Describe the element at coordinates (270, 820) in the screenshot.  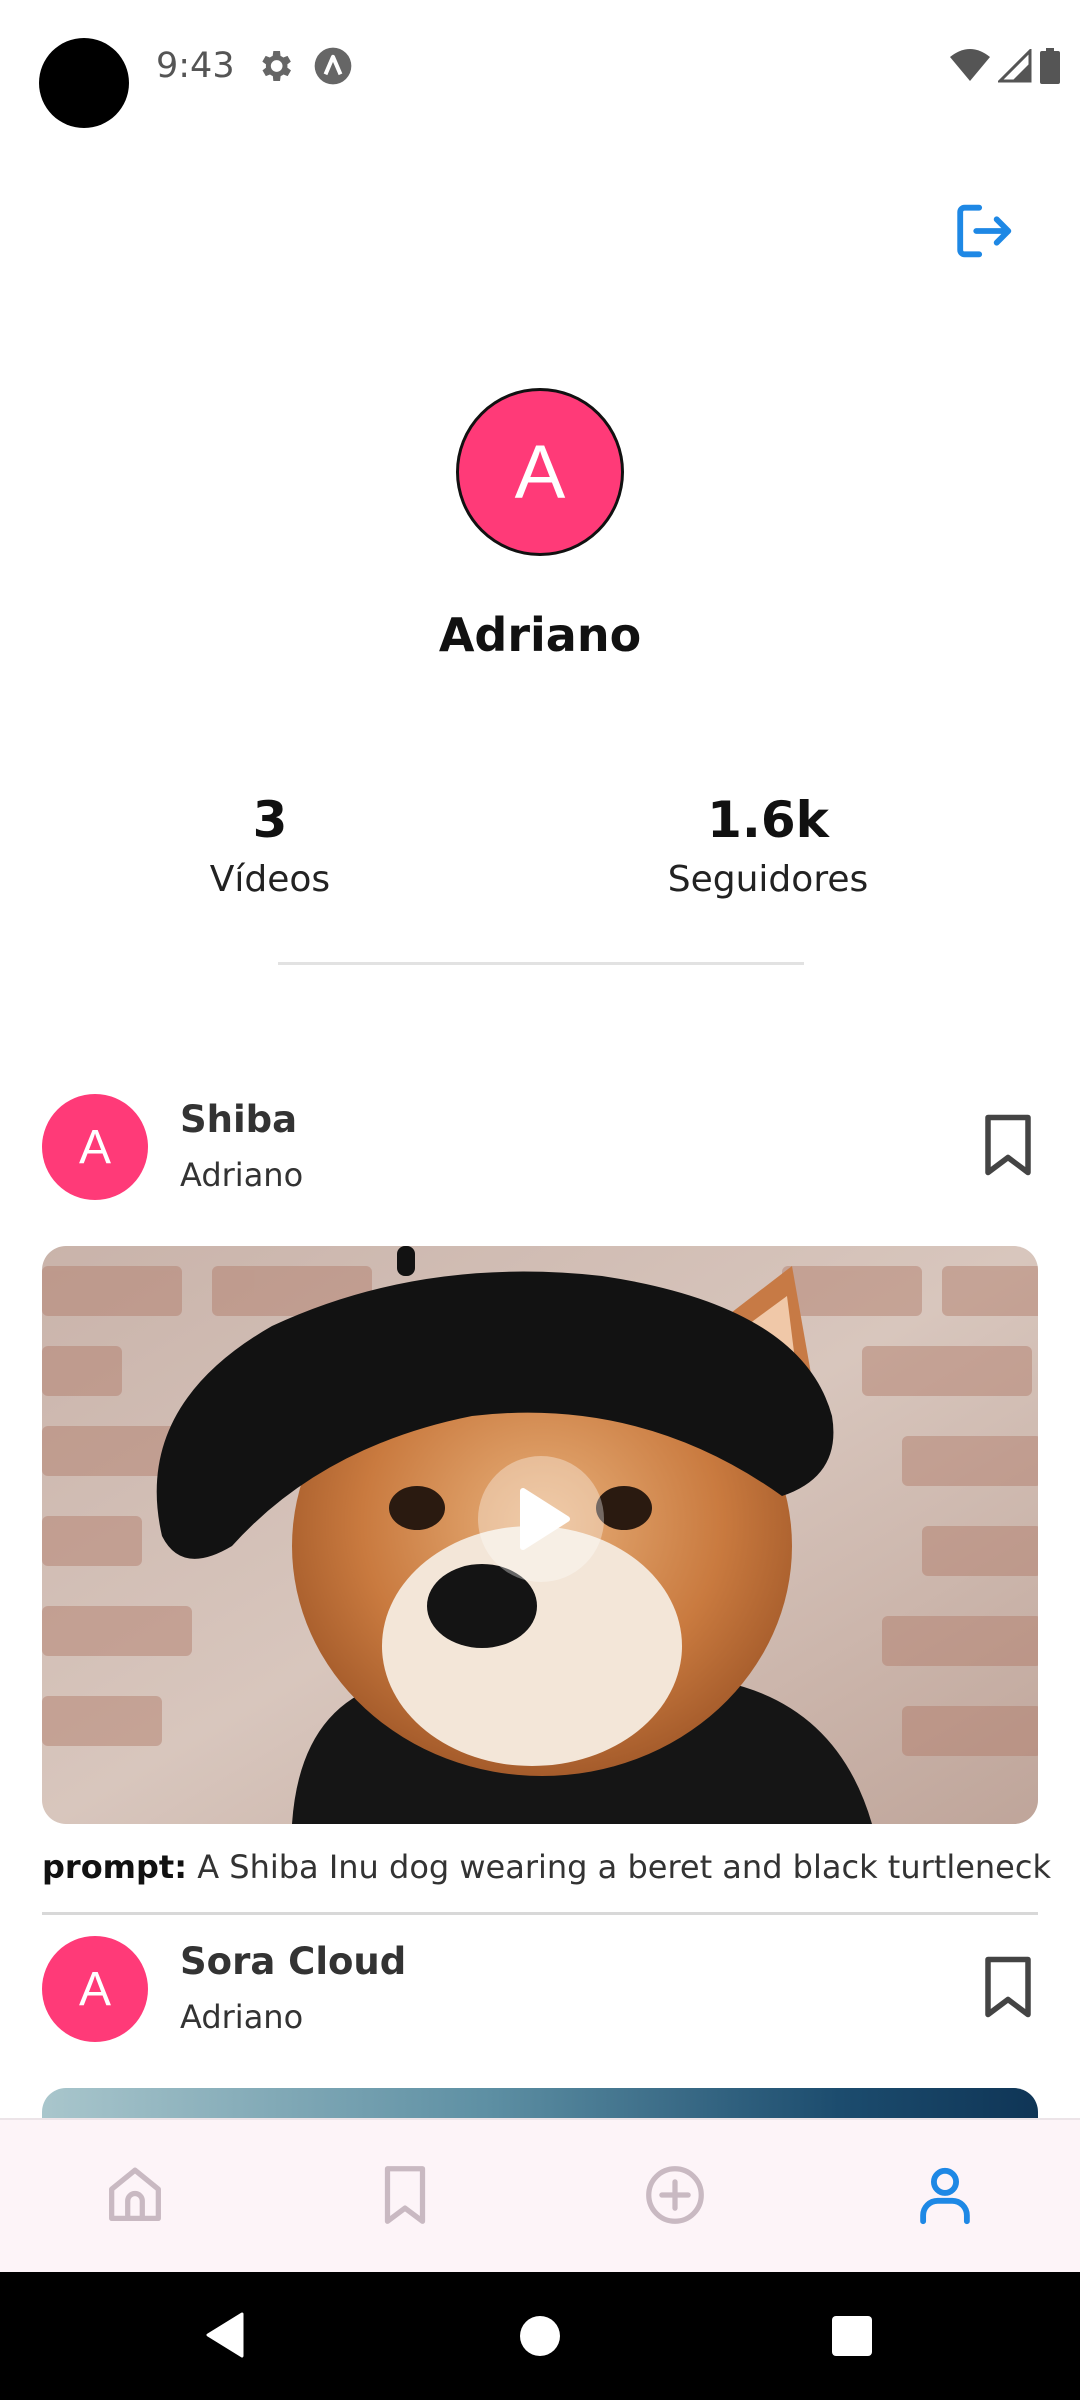
I see `stat-videos-value: 3` at that location.